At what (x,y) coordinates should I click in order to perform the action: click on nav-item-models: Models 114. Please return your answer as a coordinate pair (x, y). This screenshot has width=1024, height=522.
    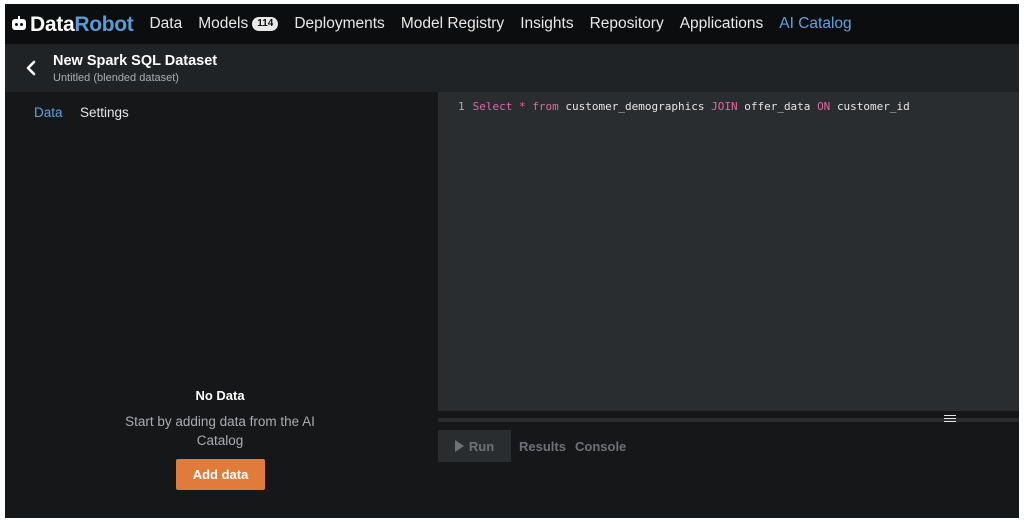
    Looking at the image, I should click on (238, 24).